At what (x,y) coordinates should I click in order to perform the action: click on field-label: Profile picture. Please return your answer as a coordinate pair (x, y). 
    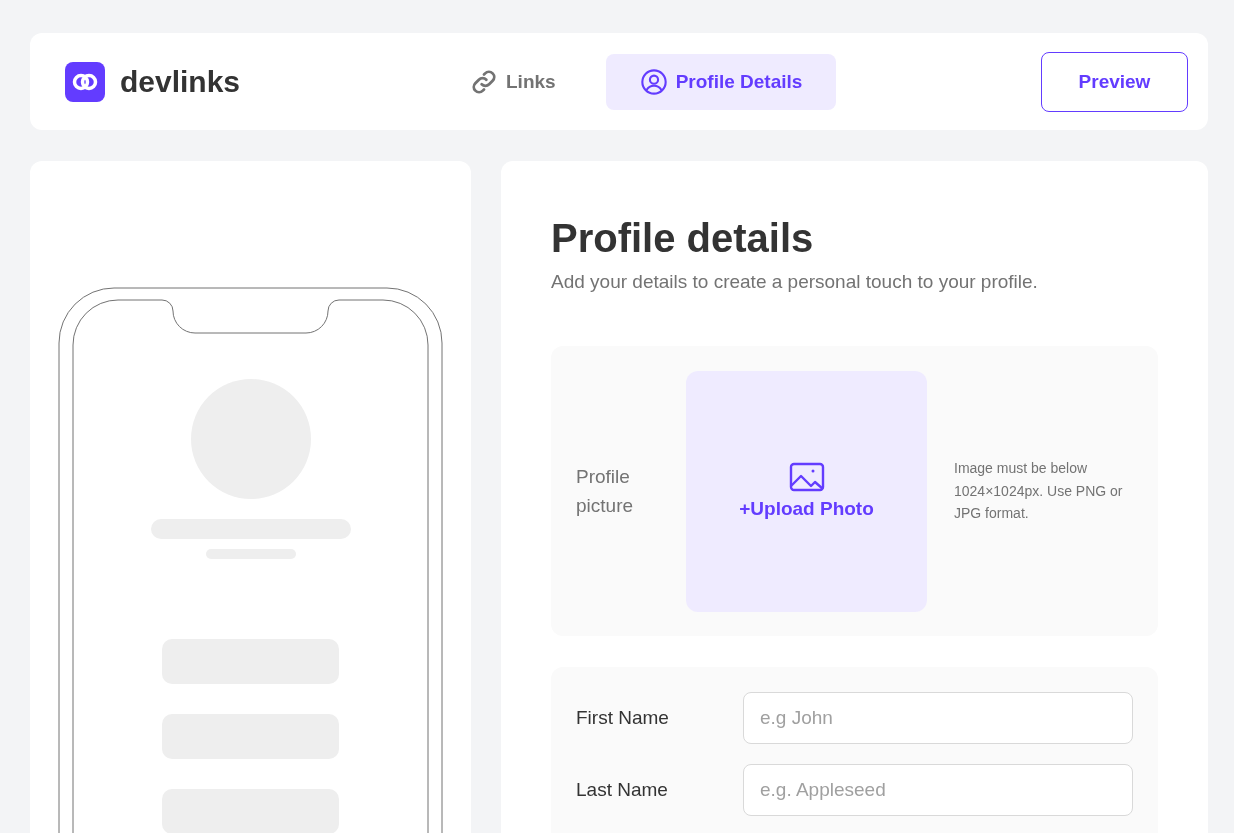
    Looking at the image, I should click on (605, 491).